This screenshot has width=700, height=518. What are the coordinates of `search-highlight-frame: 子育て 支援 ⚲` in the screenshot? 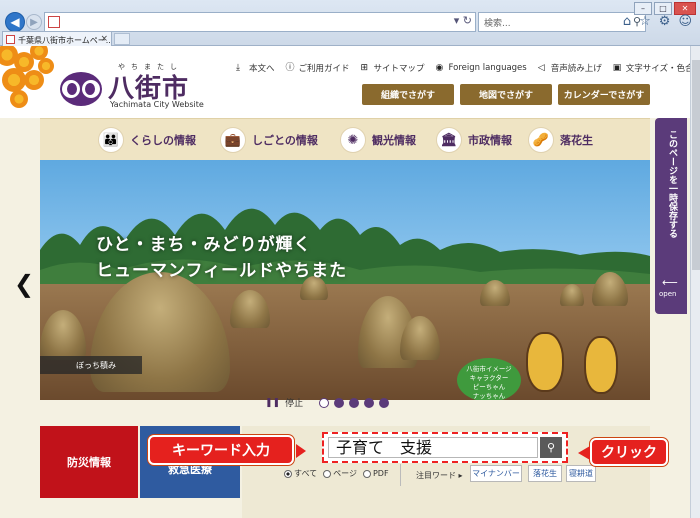 It's located at (445, 447).